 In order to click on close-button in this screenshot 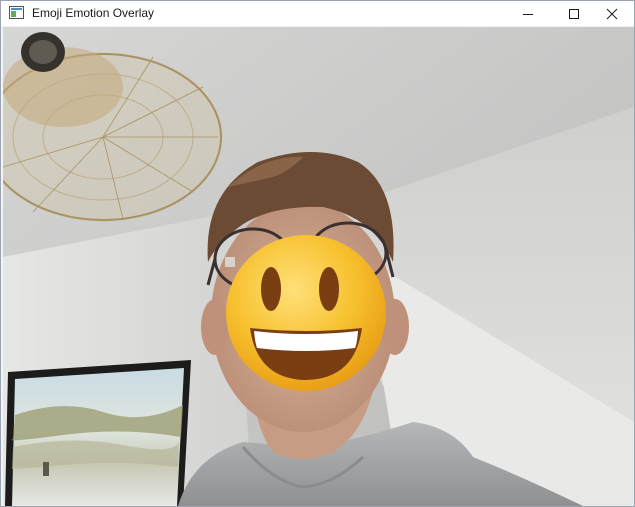, I will do `click(612, 13)`.